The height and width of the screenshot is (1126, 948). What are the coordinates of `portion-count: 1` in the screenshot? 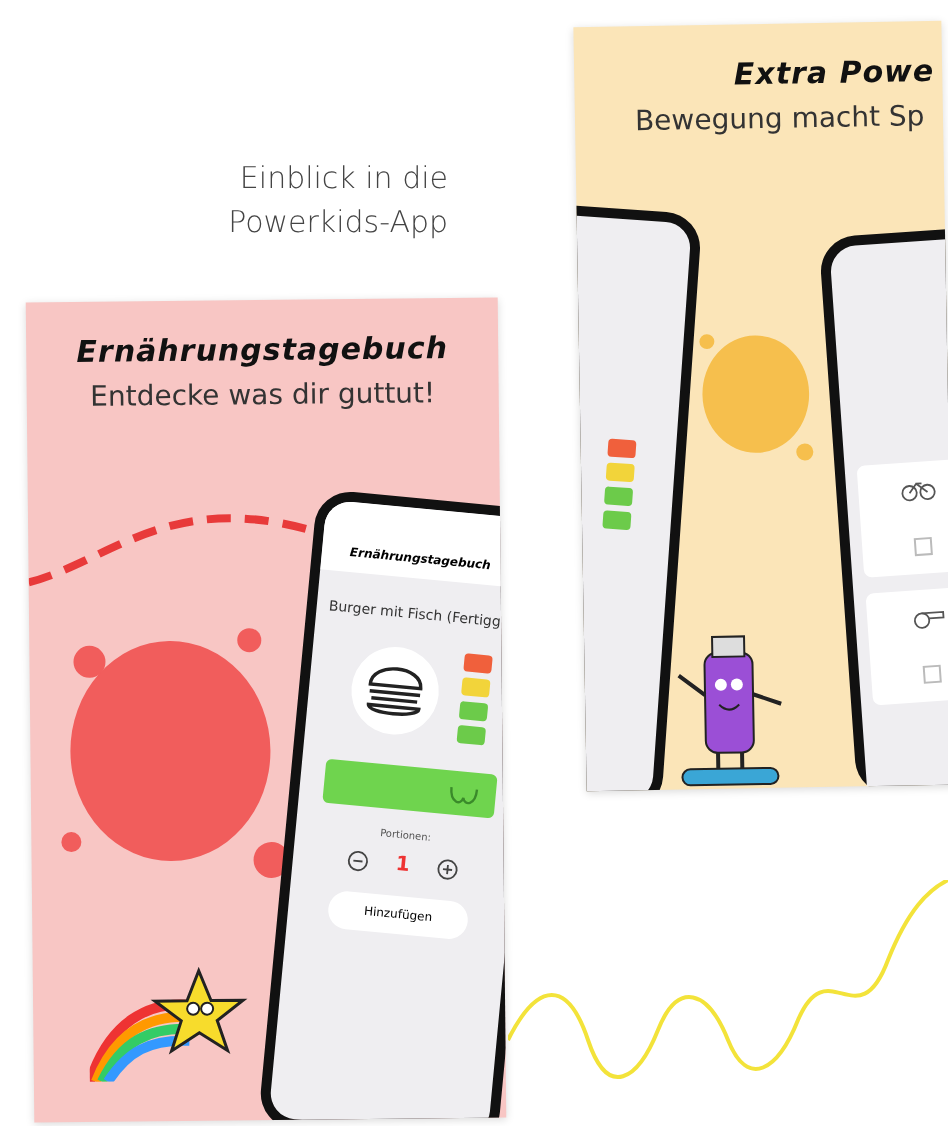 It's located at (402, 865).